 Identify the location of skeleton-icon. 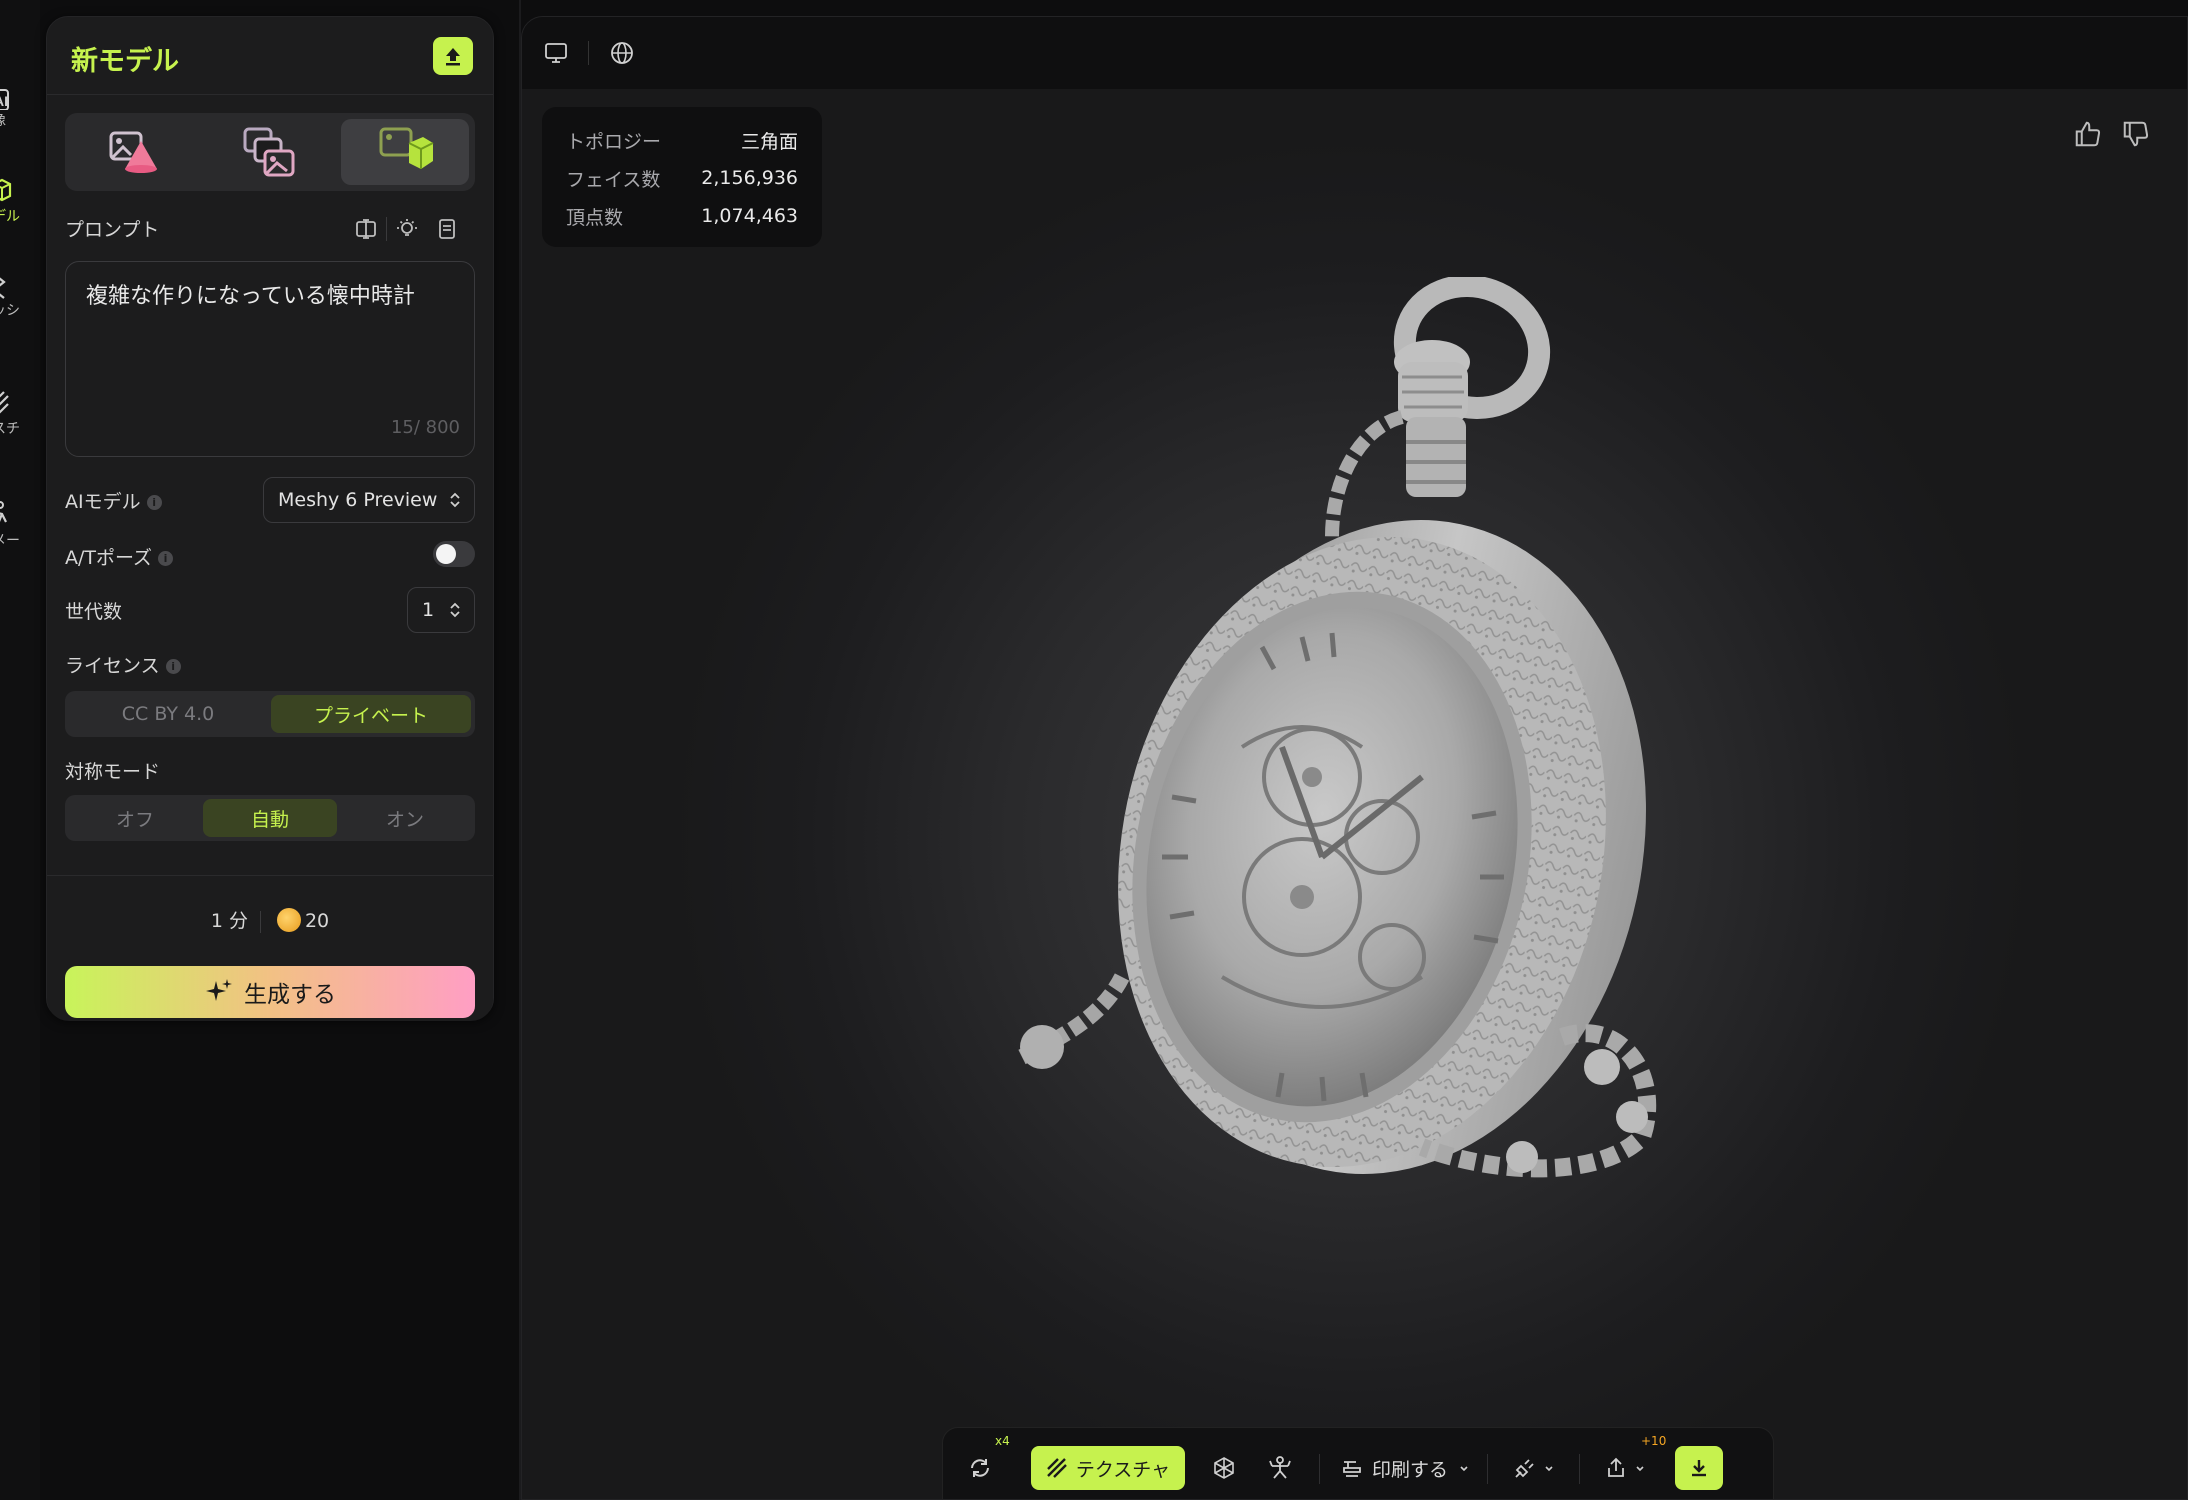
(1280, 1467).